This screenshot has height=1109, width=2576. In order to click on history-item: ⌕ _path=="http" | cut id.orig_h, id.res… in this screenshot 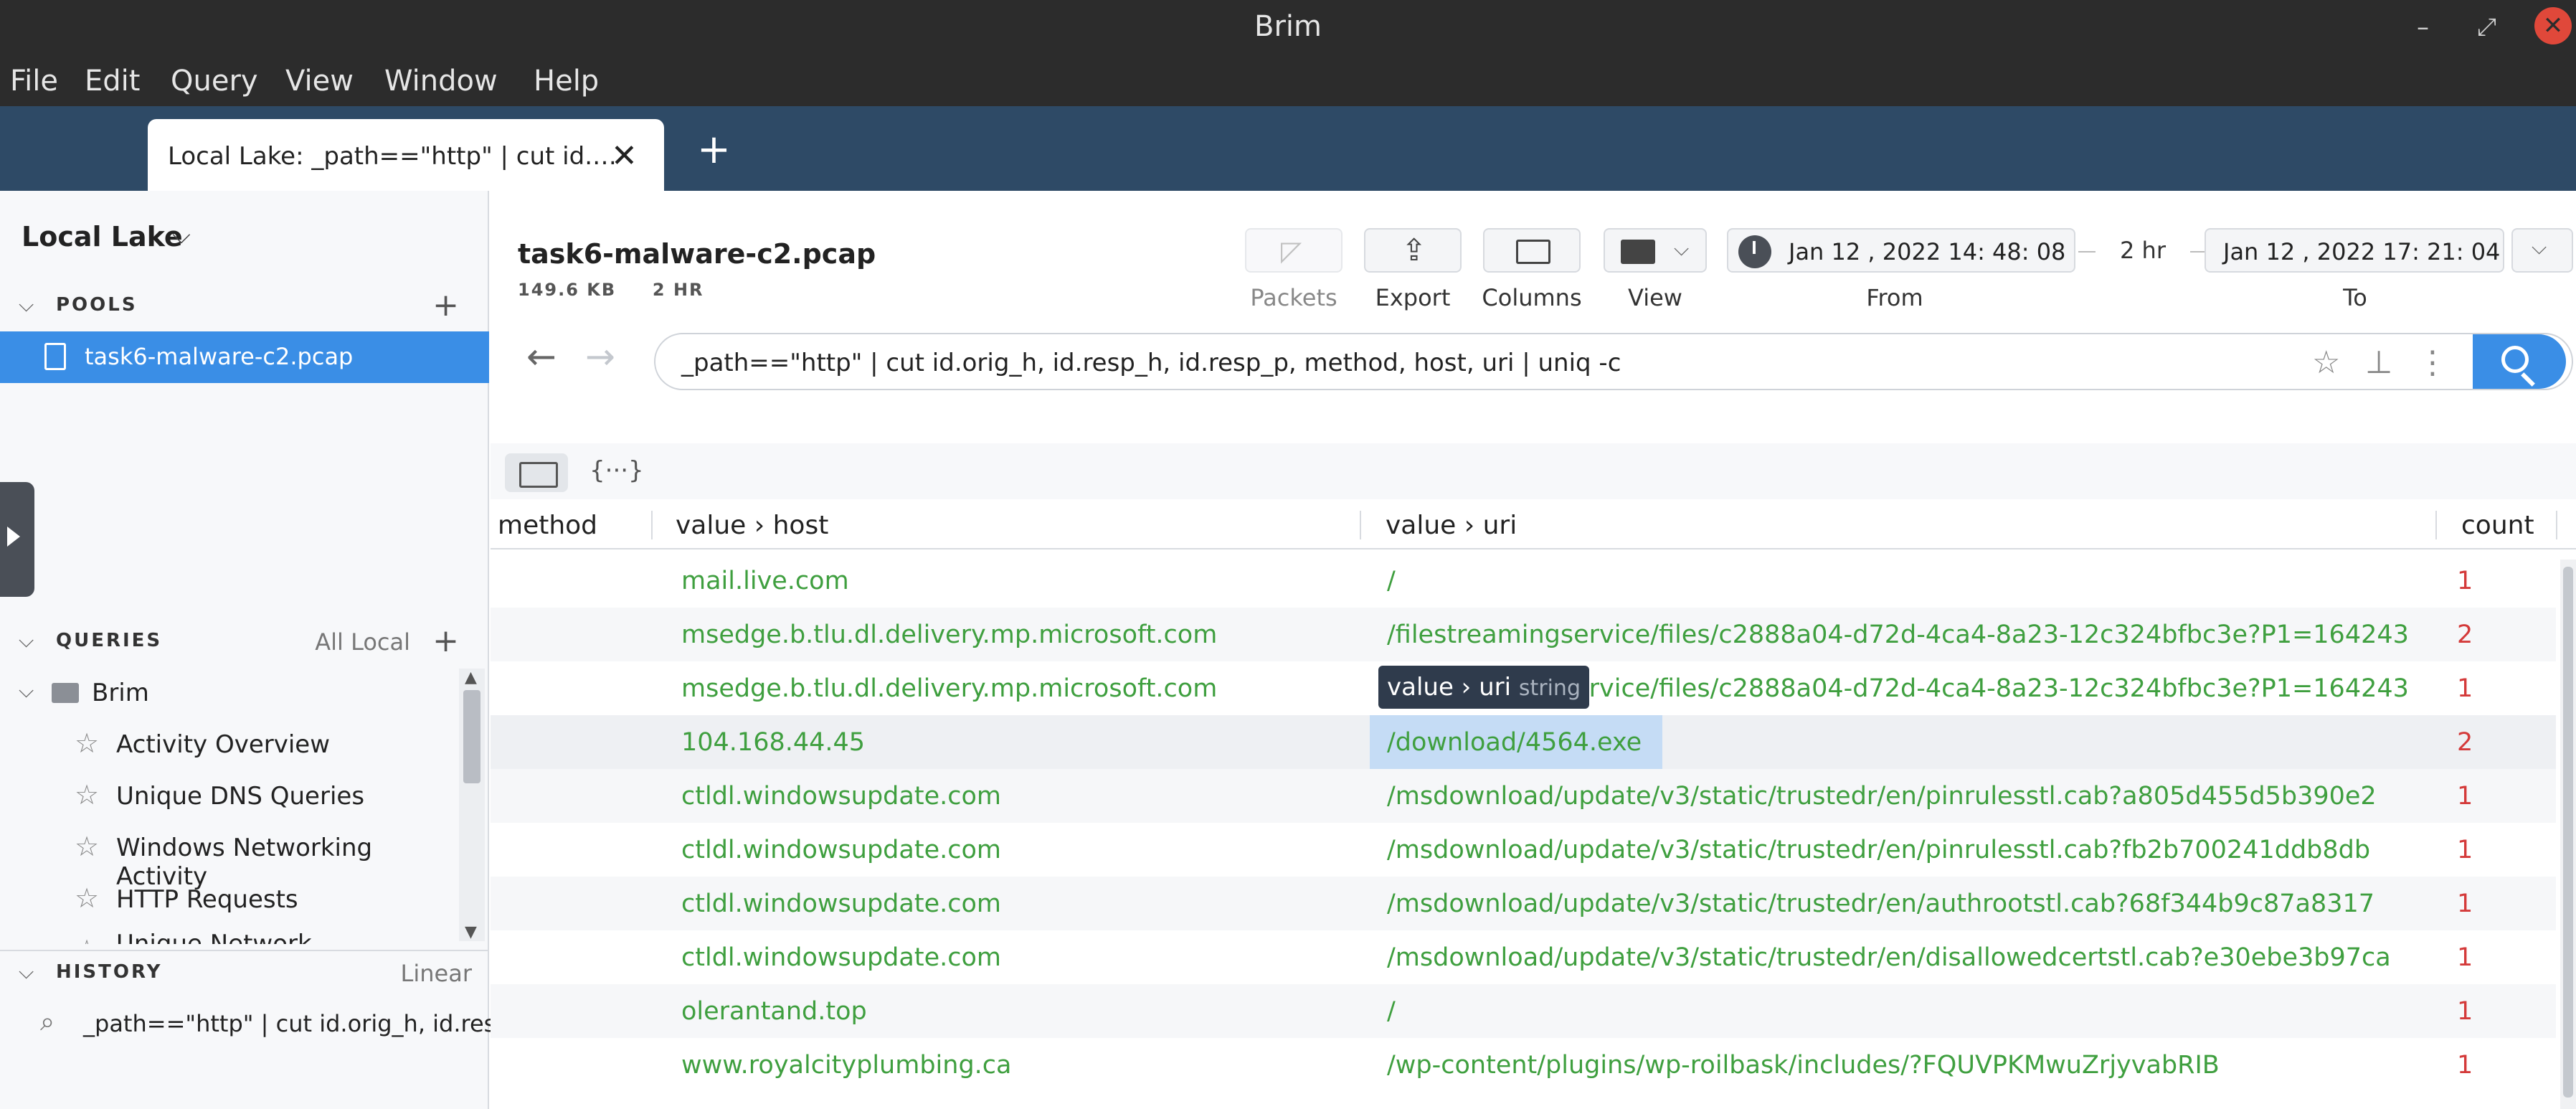, I will do `click(259, 1027)`.